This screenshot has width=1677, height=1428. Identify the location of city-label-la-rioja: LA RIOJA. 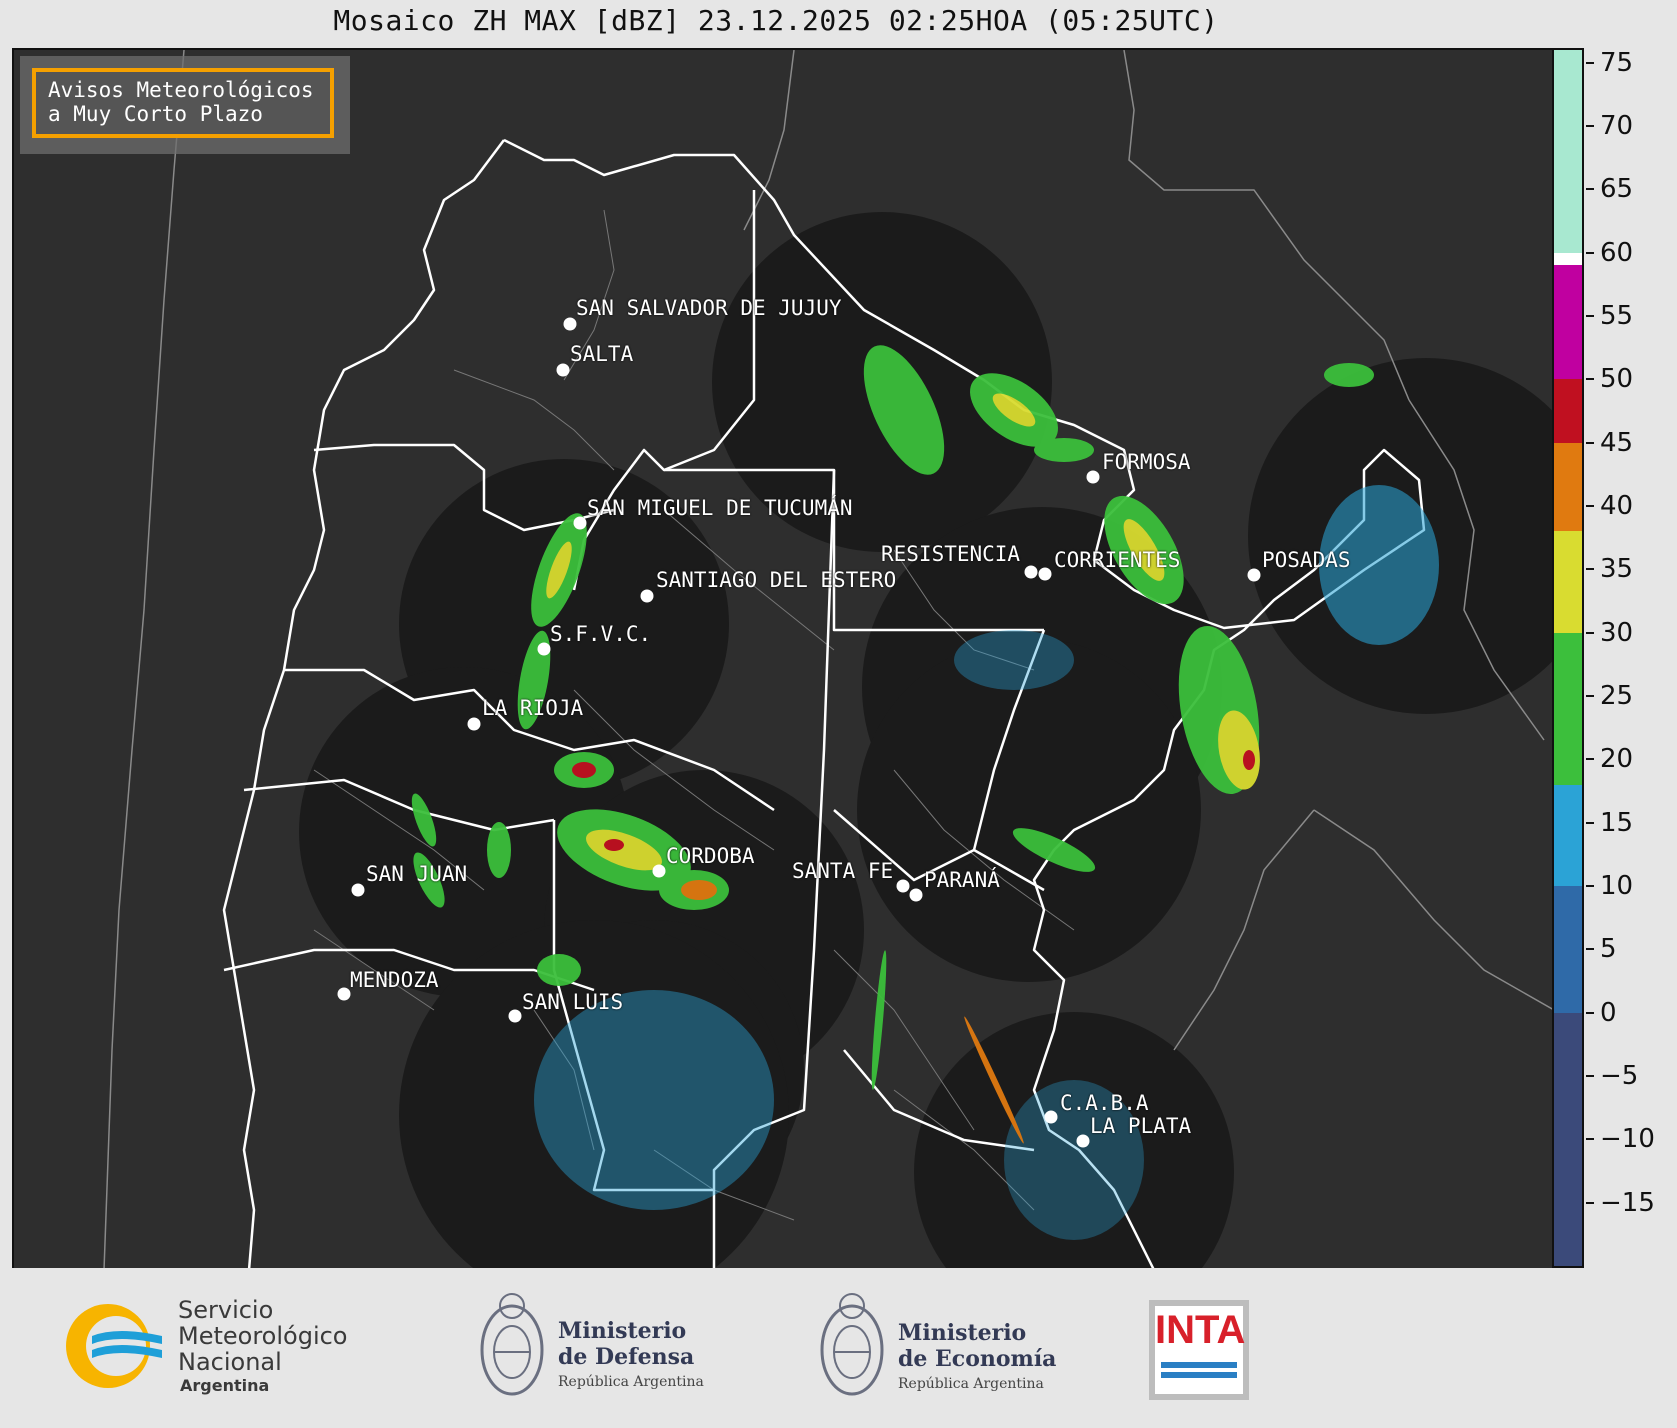
(533, 708).